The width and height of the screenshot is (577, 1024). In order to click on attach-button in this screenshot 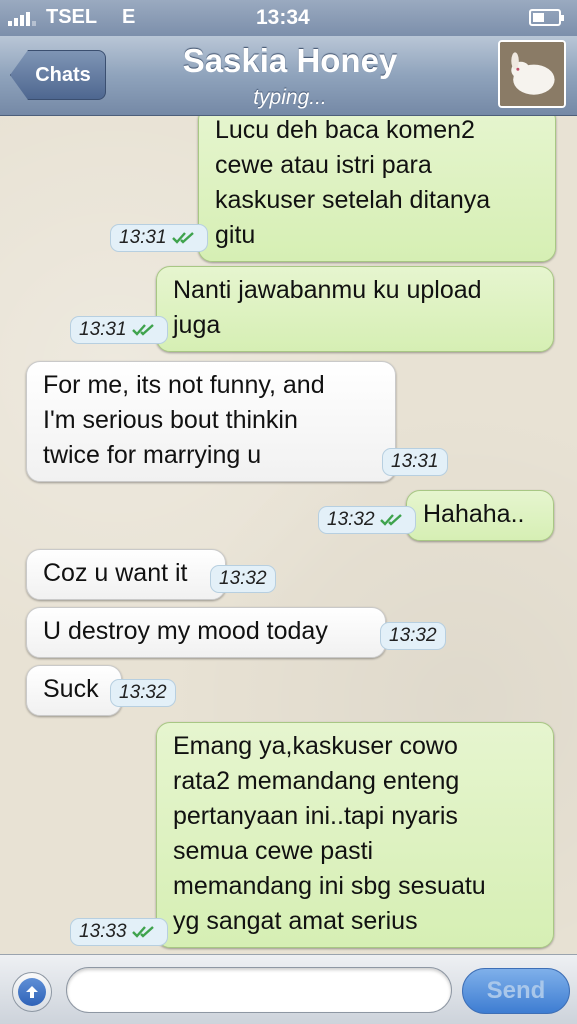, I will do `click(32, 992)`.